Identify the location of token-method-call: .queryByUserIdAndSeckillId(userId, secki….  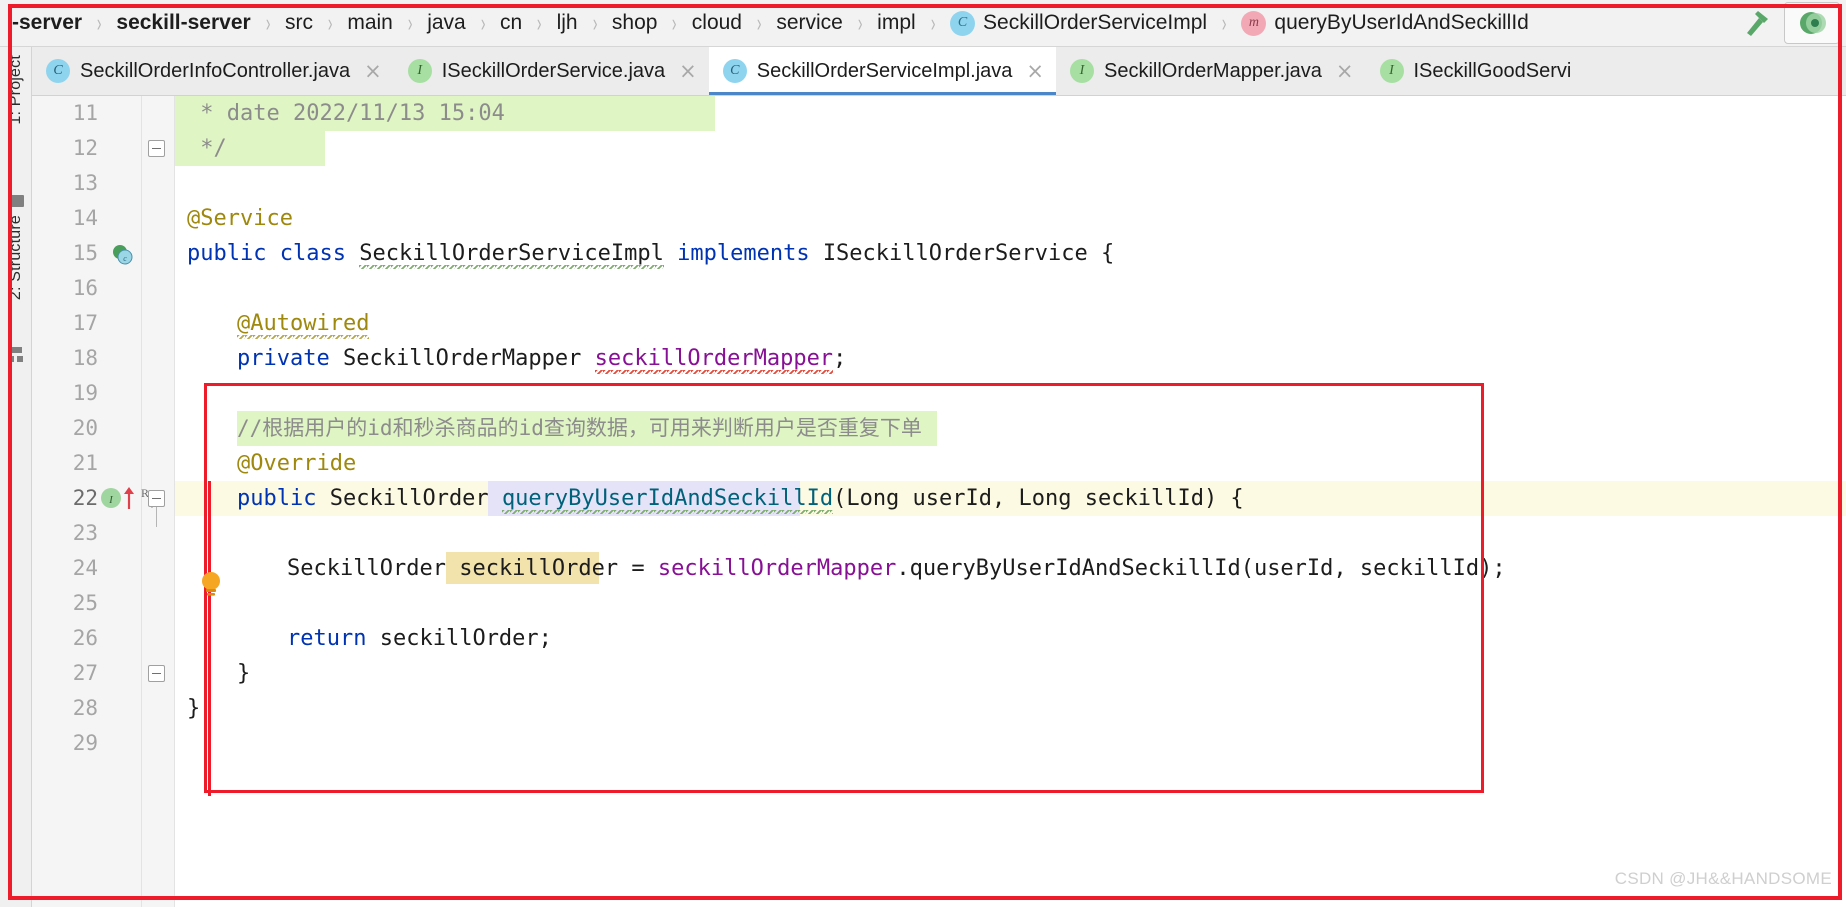
(1201, 568).